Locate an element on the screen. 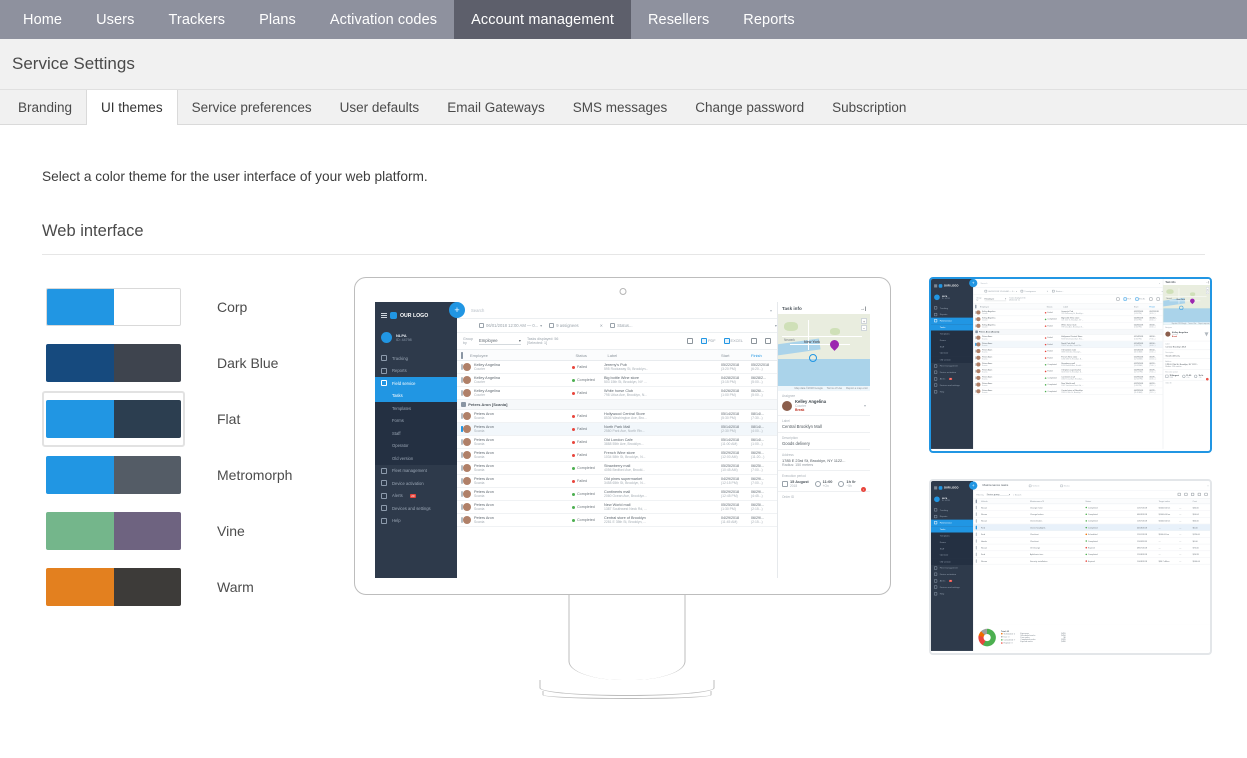 The width and height of the screenshot is (1247, 758). pdf-icon is located at coordinates (703, 341).